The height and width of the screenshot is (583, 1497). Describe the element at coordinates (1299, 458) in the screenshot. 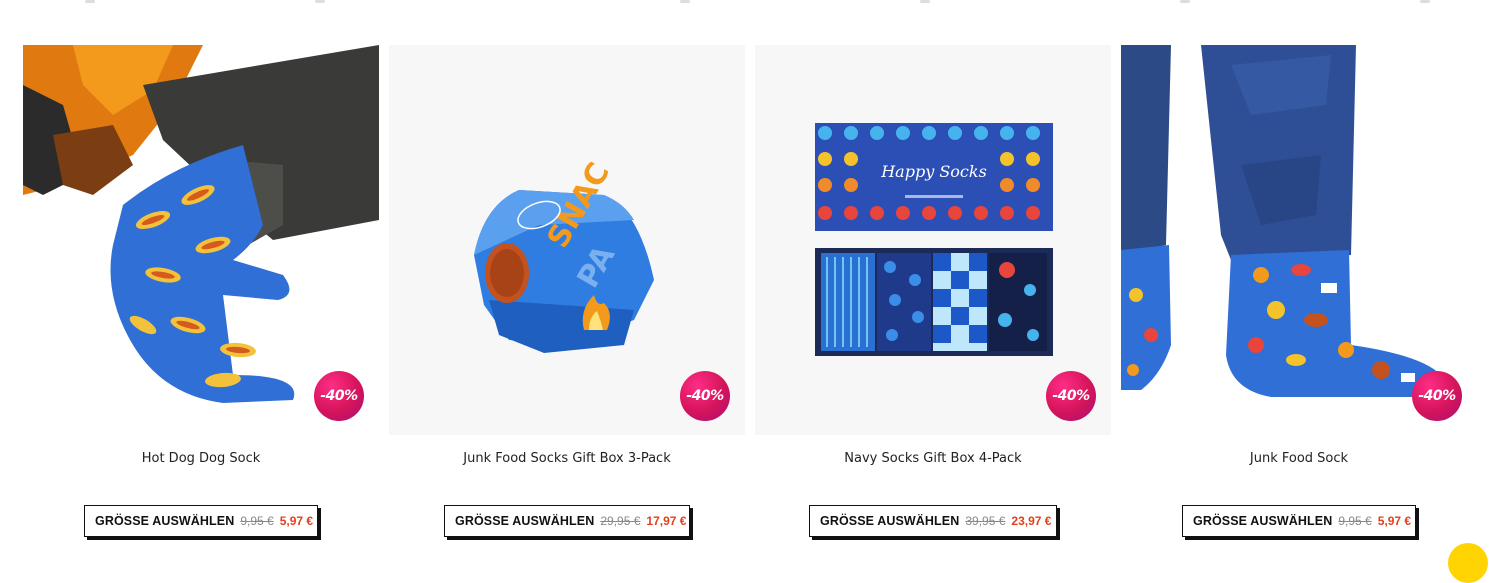

I see `product-name: Junk Food Sock` at that location.